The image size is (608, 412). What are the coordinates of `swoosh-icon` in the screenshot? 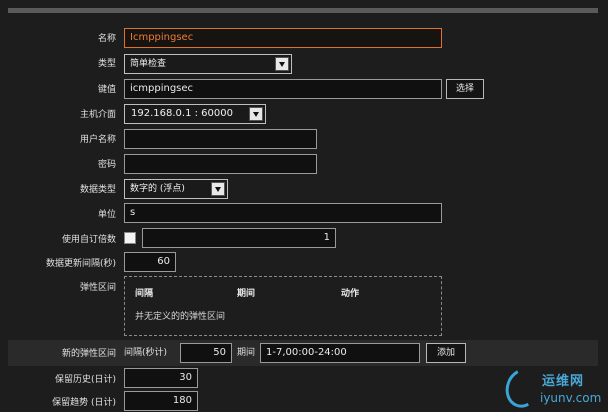 It's located at (523, 387).